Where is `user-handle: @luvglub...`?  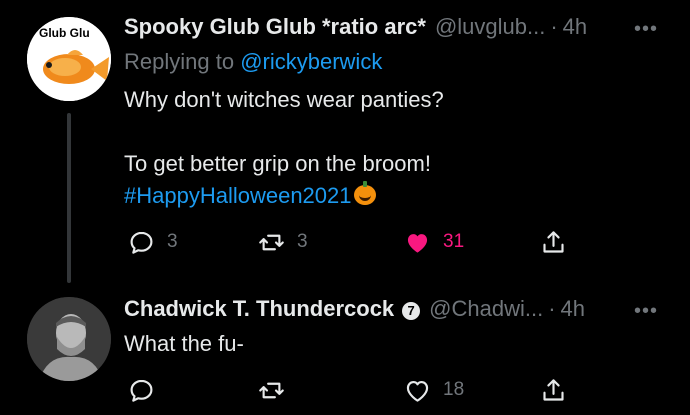
user-handle: @luvglub... is located at coordinates (490, 27).